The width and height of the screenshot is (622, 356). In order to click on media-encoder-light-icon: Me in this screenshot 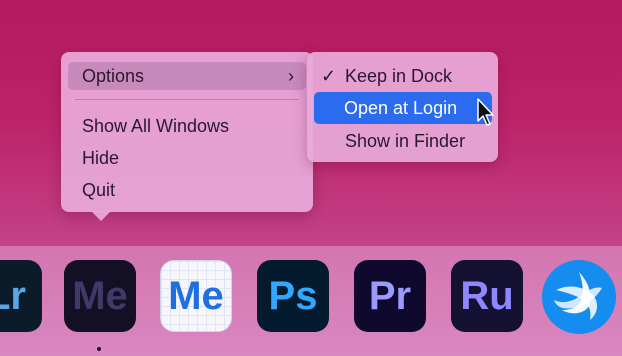, I will do `click(196, 296)`.